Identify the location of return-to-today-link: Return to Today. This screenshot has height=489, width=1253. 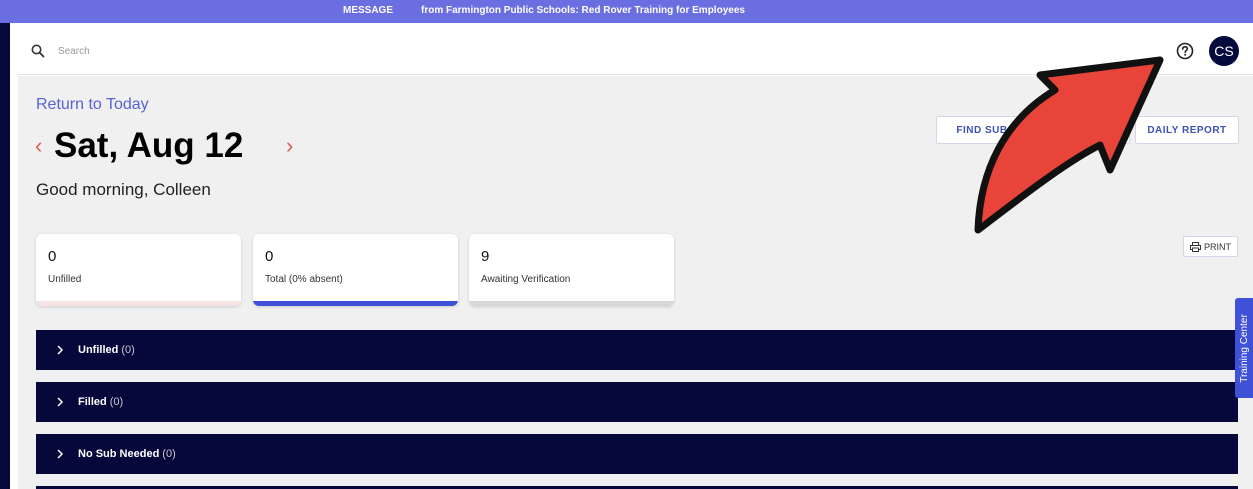
(92, 105).